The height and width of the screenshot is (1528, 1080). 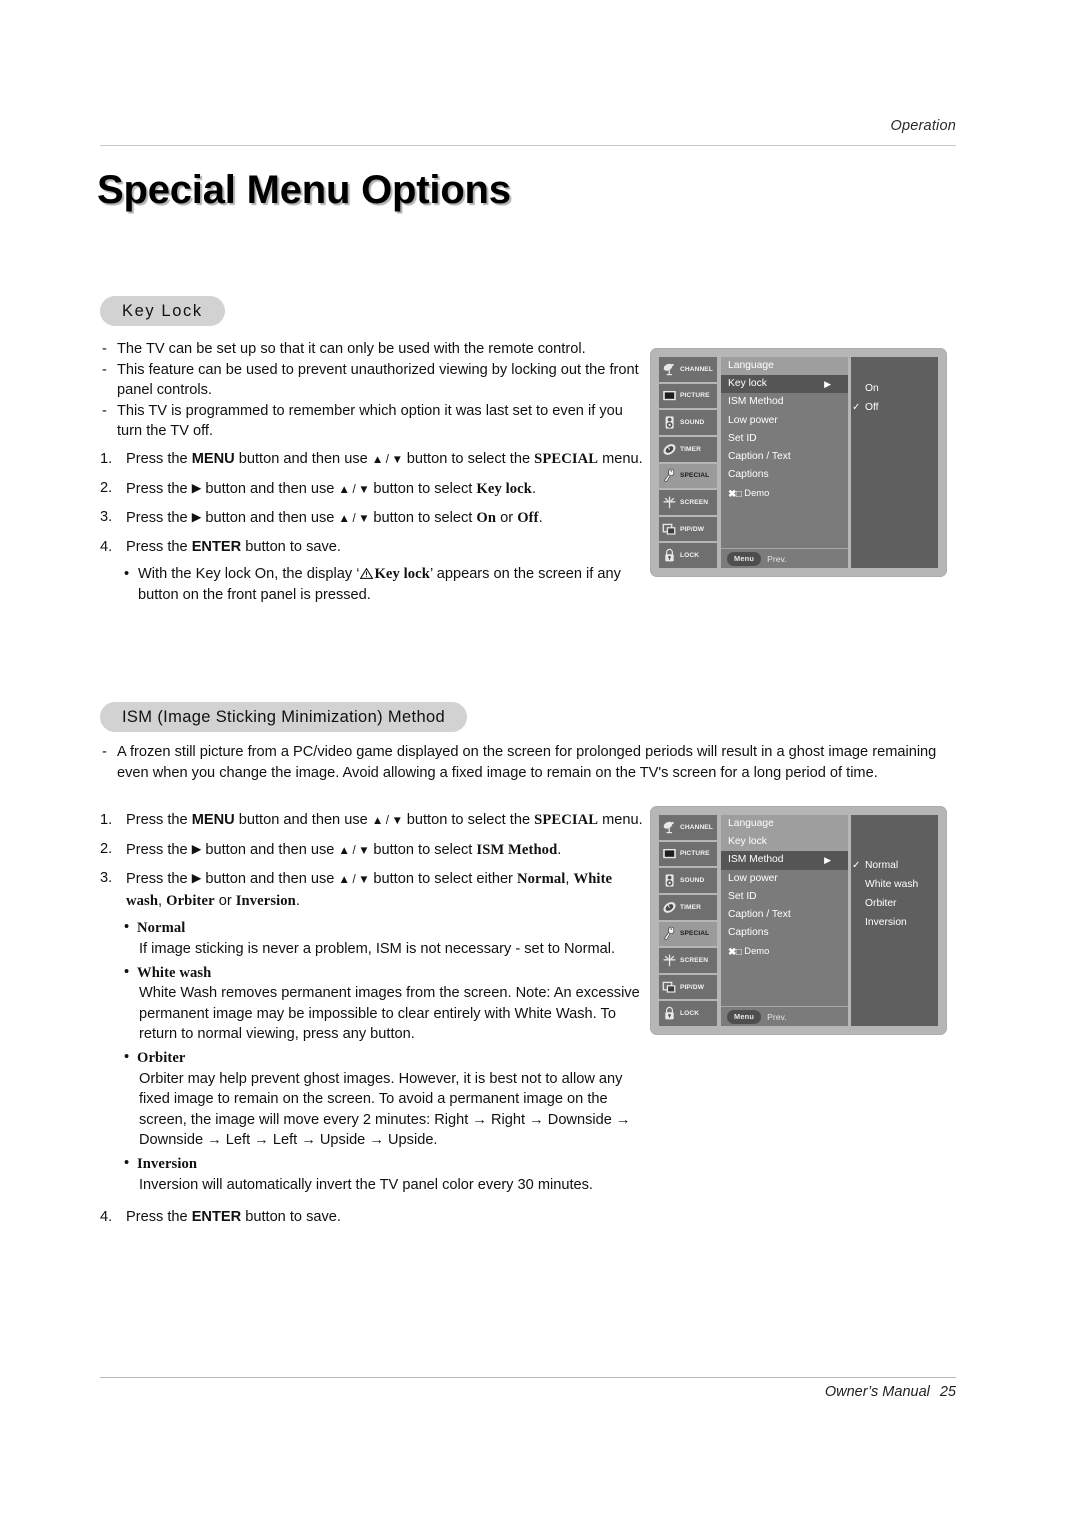 I want to click on header-divider, so click(x=528, y=145).